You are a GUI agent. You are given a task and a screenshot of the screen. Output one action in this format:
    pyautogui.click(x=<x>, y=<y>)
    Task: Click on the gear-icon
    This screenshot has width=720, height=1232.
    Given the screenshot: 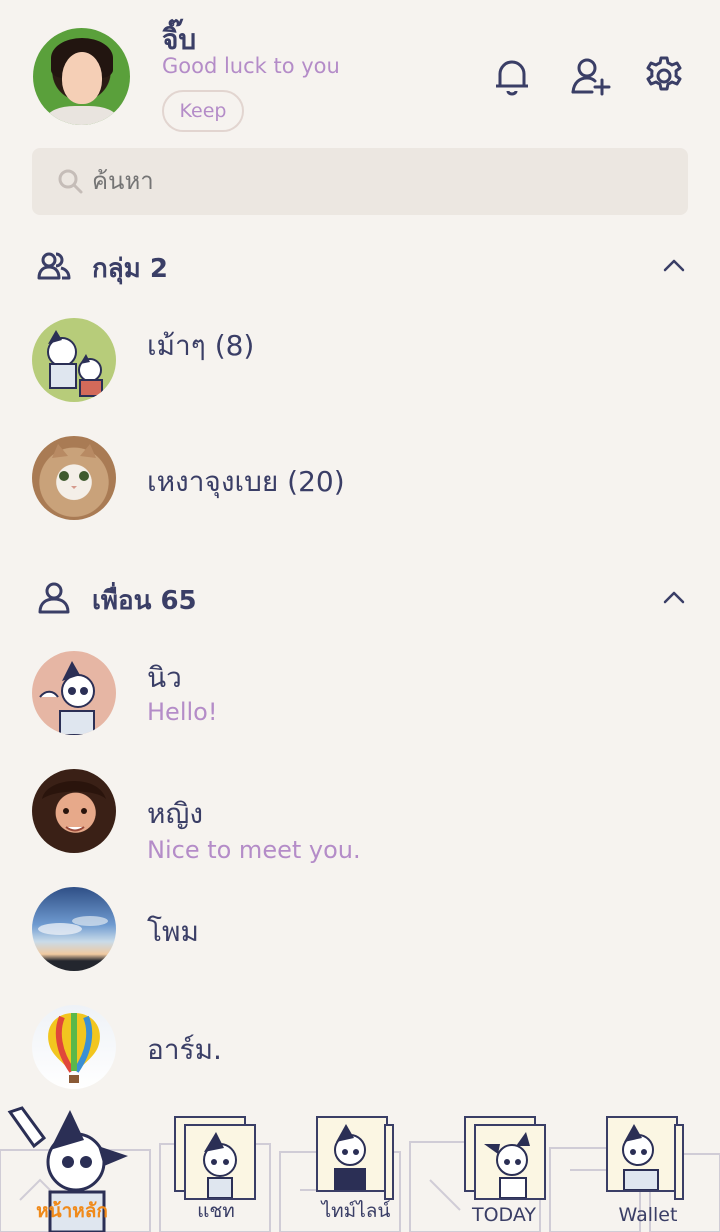 What is the action you would take?
    pyautogui.click(x=664, y=76)
    